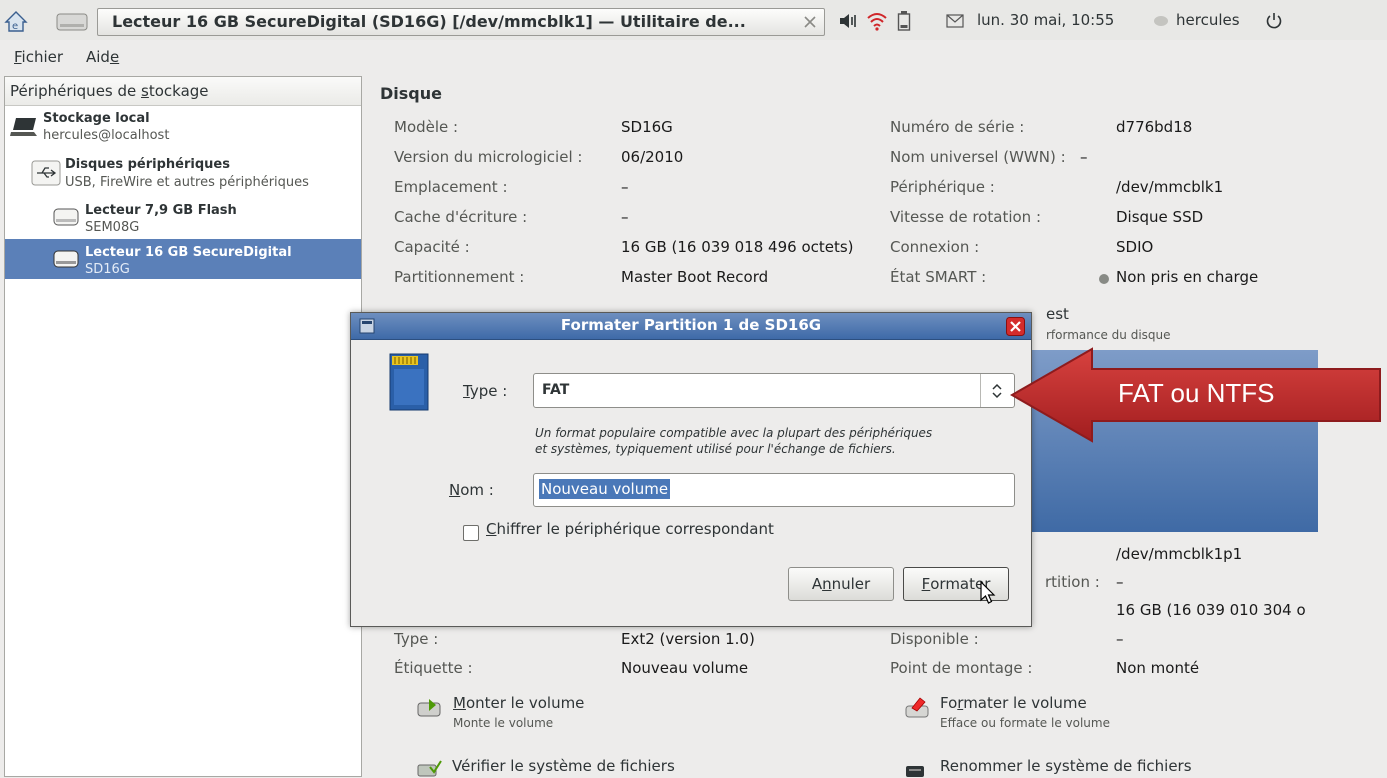 This screenshot has height=778, width=1387. Describe the element at coordinates (1274, 20) in the screenshot. I see `power-icon` at that location.